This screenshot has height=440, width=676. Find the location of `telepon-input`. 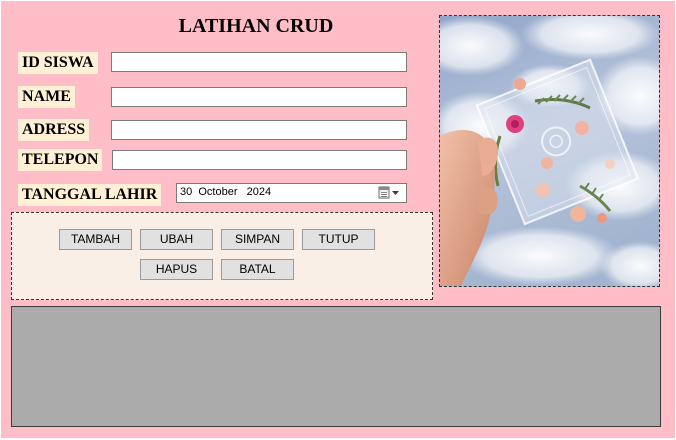

telepon-input is located at coordinates (259, 160).